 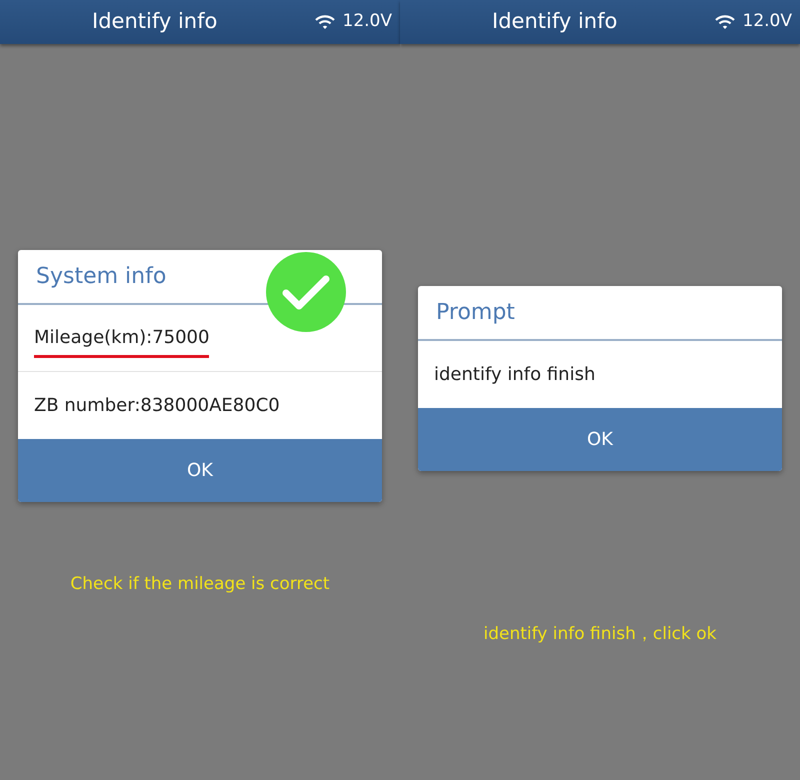 I want to click on caption-text: Check if the mileage is correct, so click(x=200, y=584).